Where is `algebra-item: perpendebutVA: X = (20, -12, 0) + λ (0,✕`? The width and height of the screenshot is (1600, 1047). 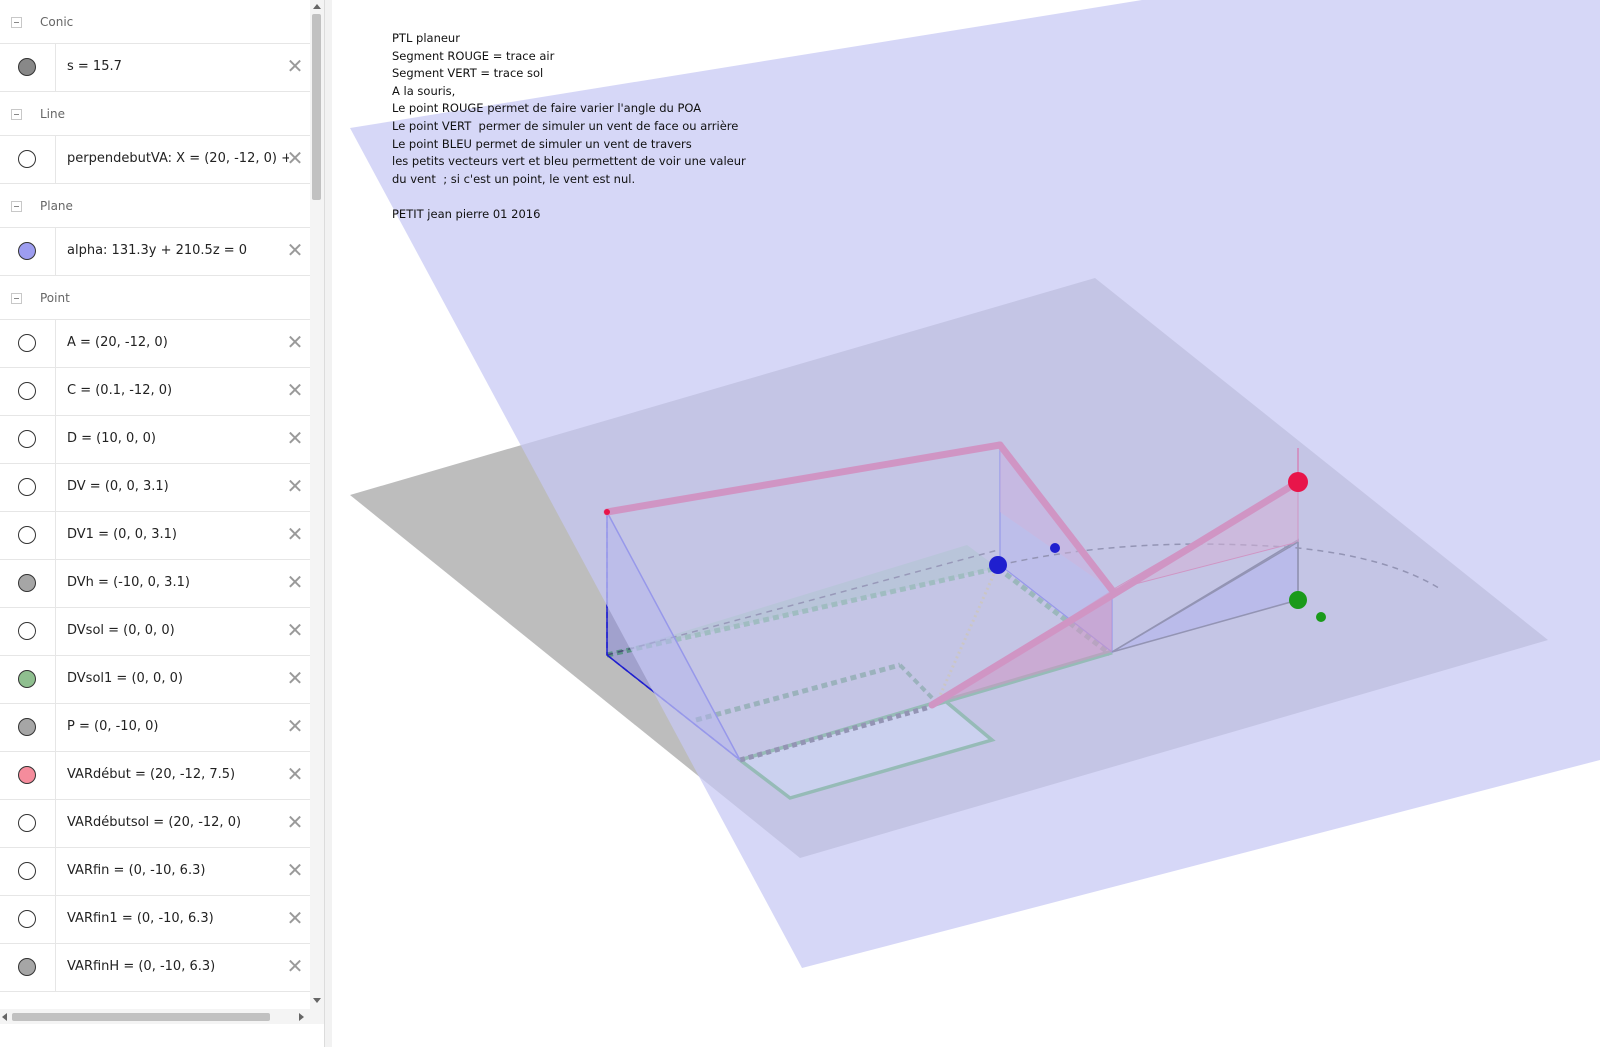 algebra-item: perpendebutVA: X = (20, -12, 0) + λ (0,✕ is located at coordinates (155, 160).